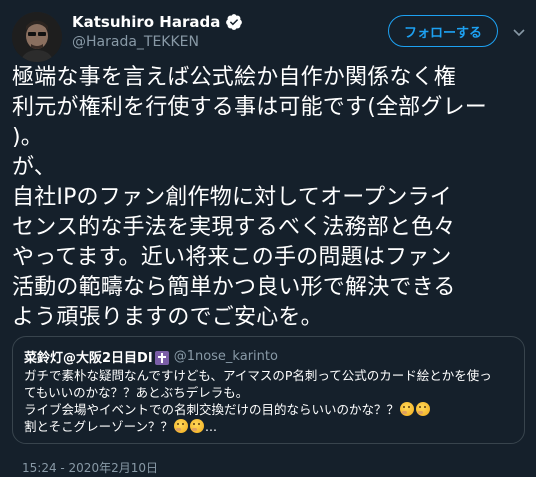 This screenshot has height=477, width=536. What do you see at coordinates (225, 356) in the screenshot?
I see `quoted-author-handle: @1nose_karinto` at bounding box center [225, 356].